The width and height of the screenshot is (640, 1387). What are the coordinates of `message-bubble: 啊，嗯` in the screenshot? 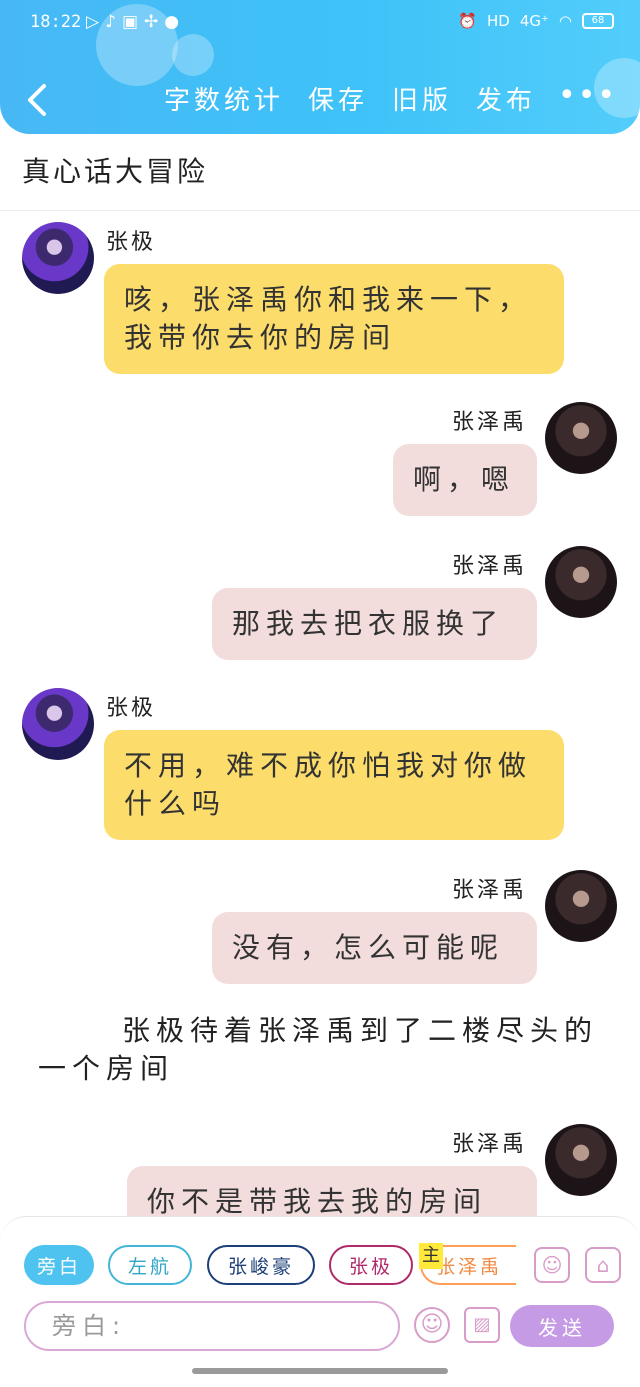 It's located at (465, 480).